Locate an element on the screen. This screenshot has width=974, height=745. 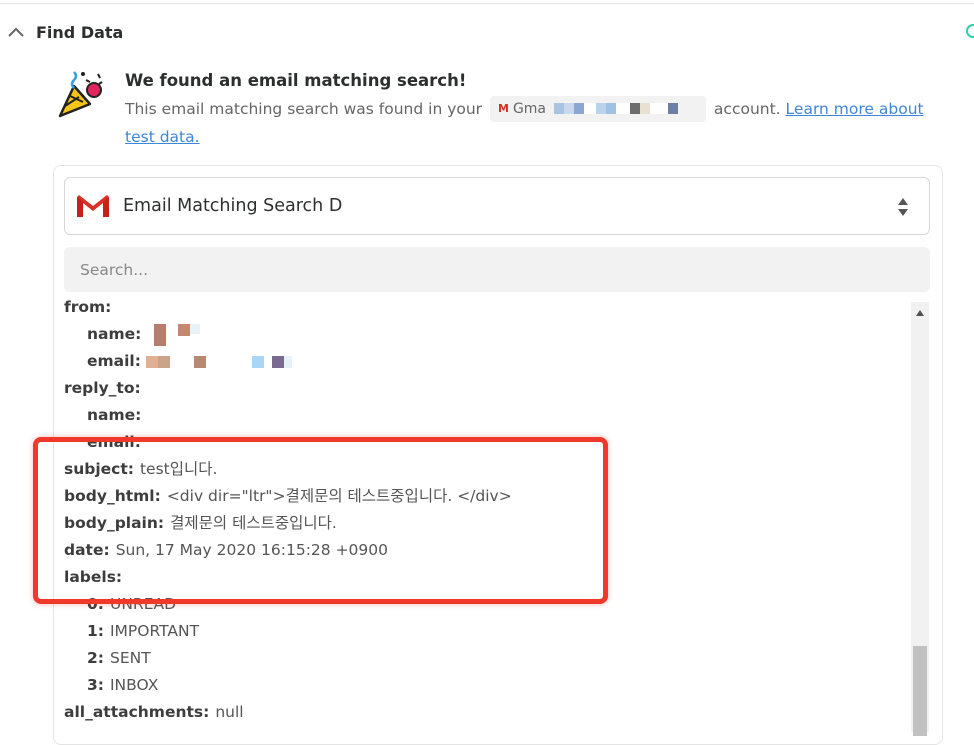
scroll-up-button is located at coordinates (920, 313).